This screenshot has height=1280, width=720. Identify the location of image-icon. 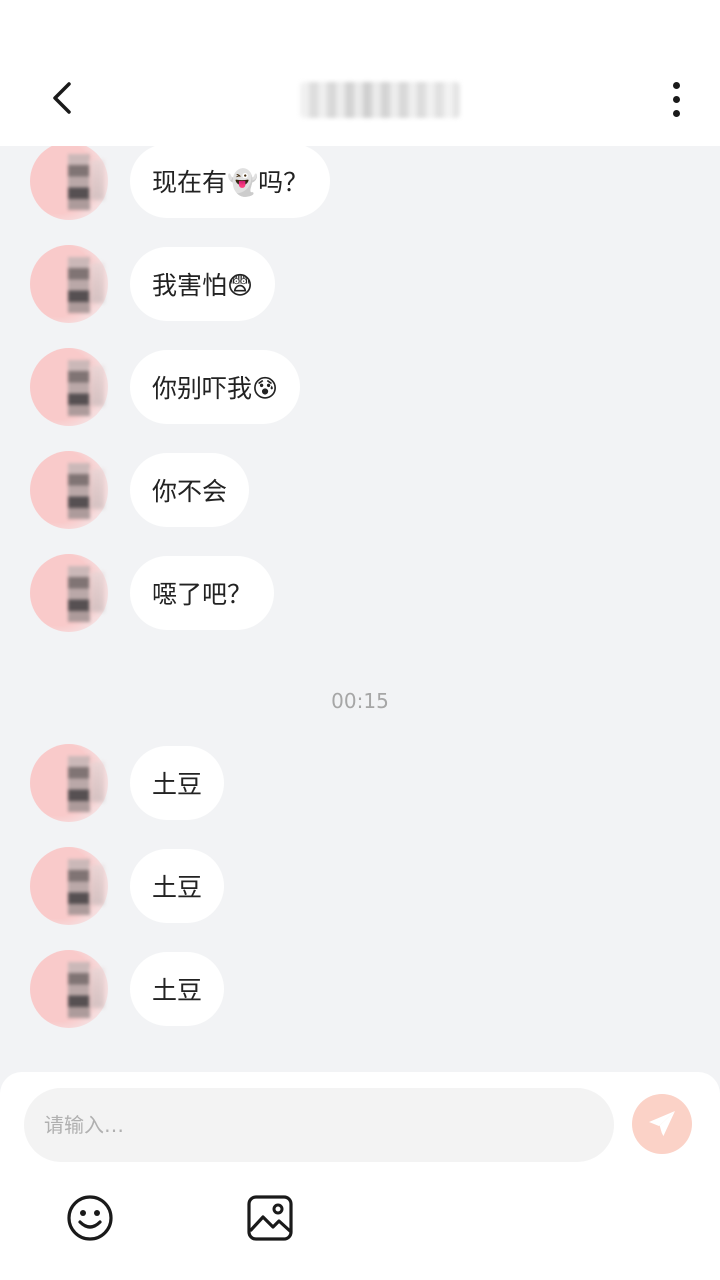
(270, 1218).